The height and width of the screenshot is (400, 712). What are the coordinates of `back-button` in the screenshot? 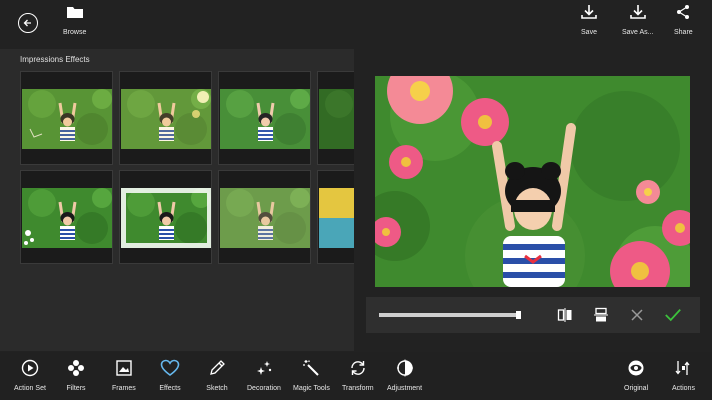 It's located at (28, 23).